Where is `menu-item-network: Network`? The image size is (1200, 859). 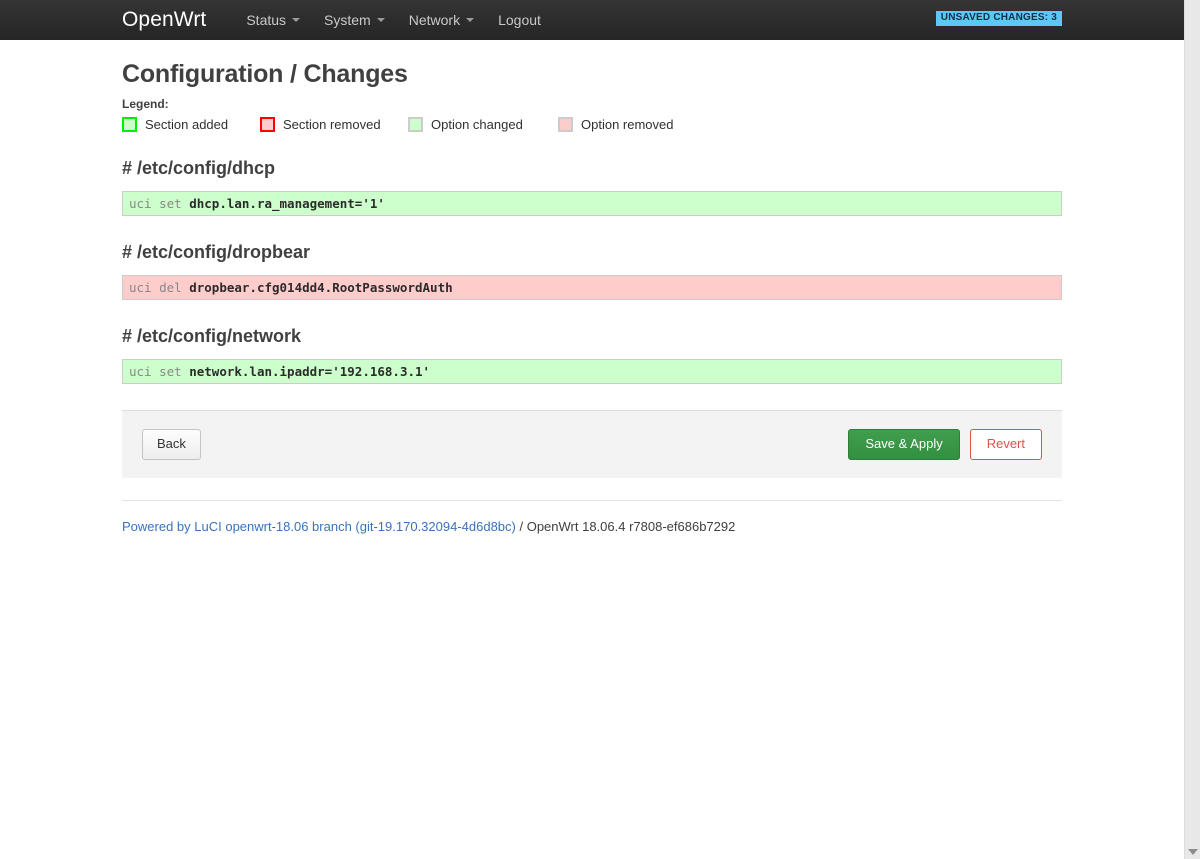
menu-item-network: Network is located at coordinates (441, 20).